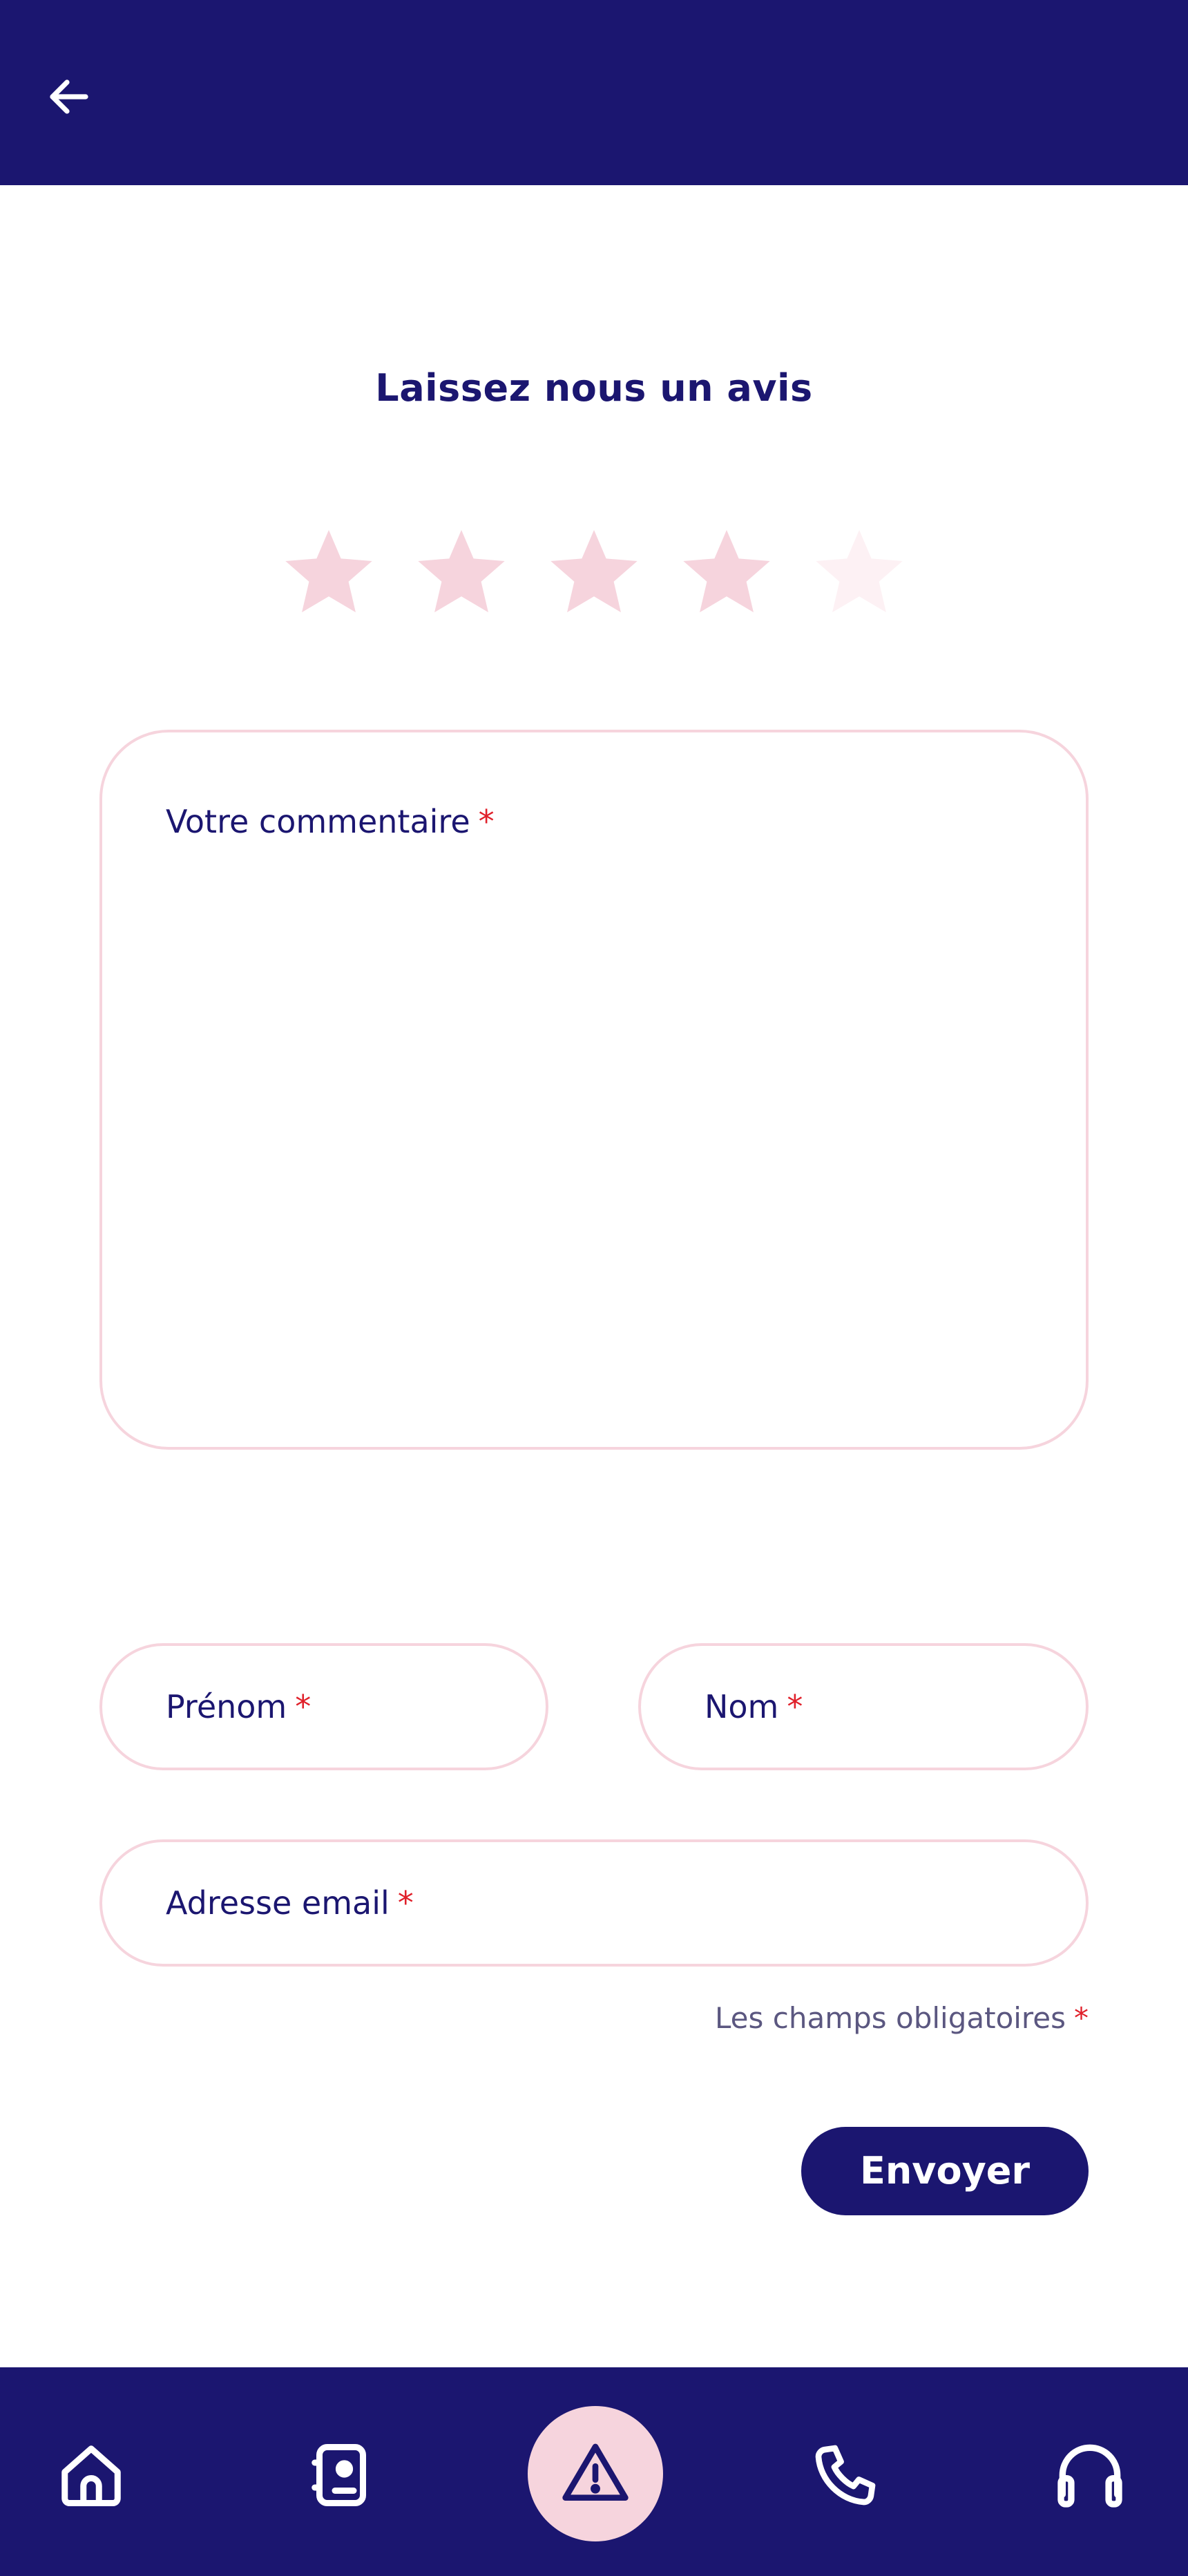 This screenshot has height=2576, width=1188. Describe the element at coordinates (863, 1706) in the screenshot. I see `lastname-field: Nom *` at that location.